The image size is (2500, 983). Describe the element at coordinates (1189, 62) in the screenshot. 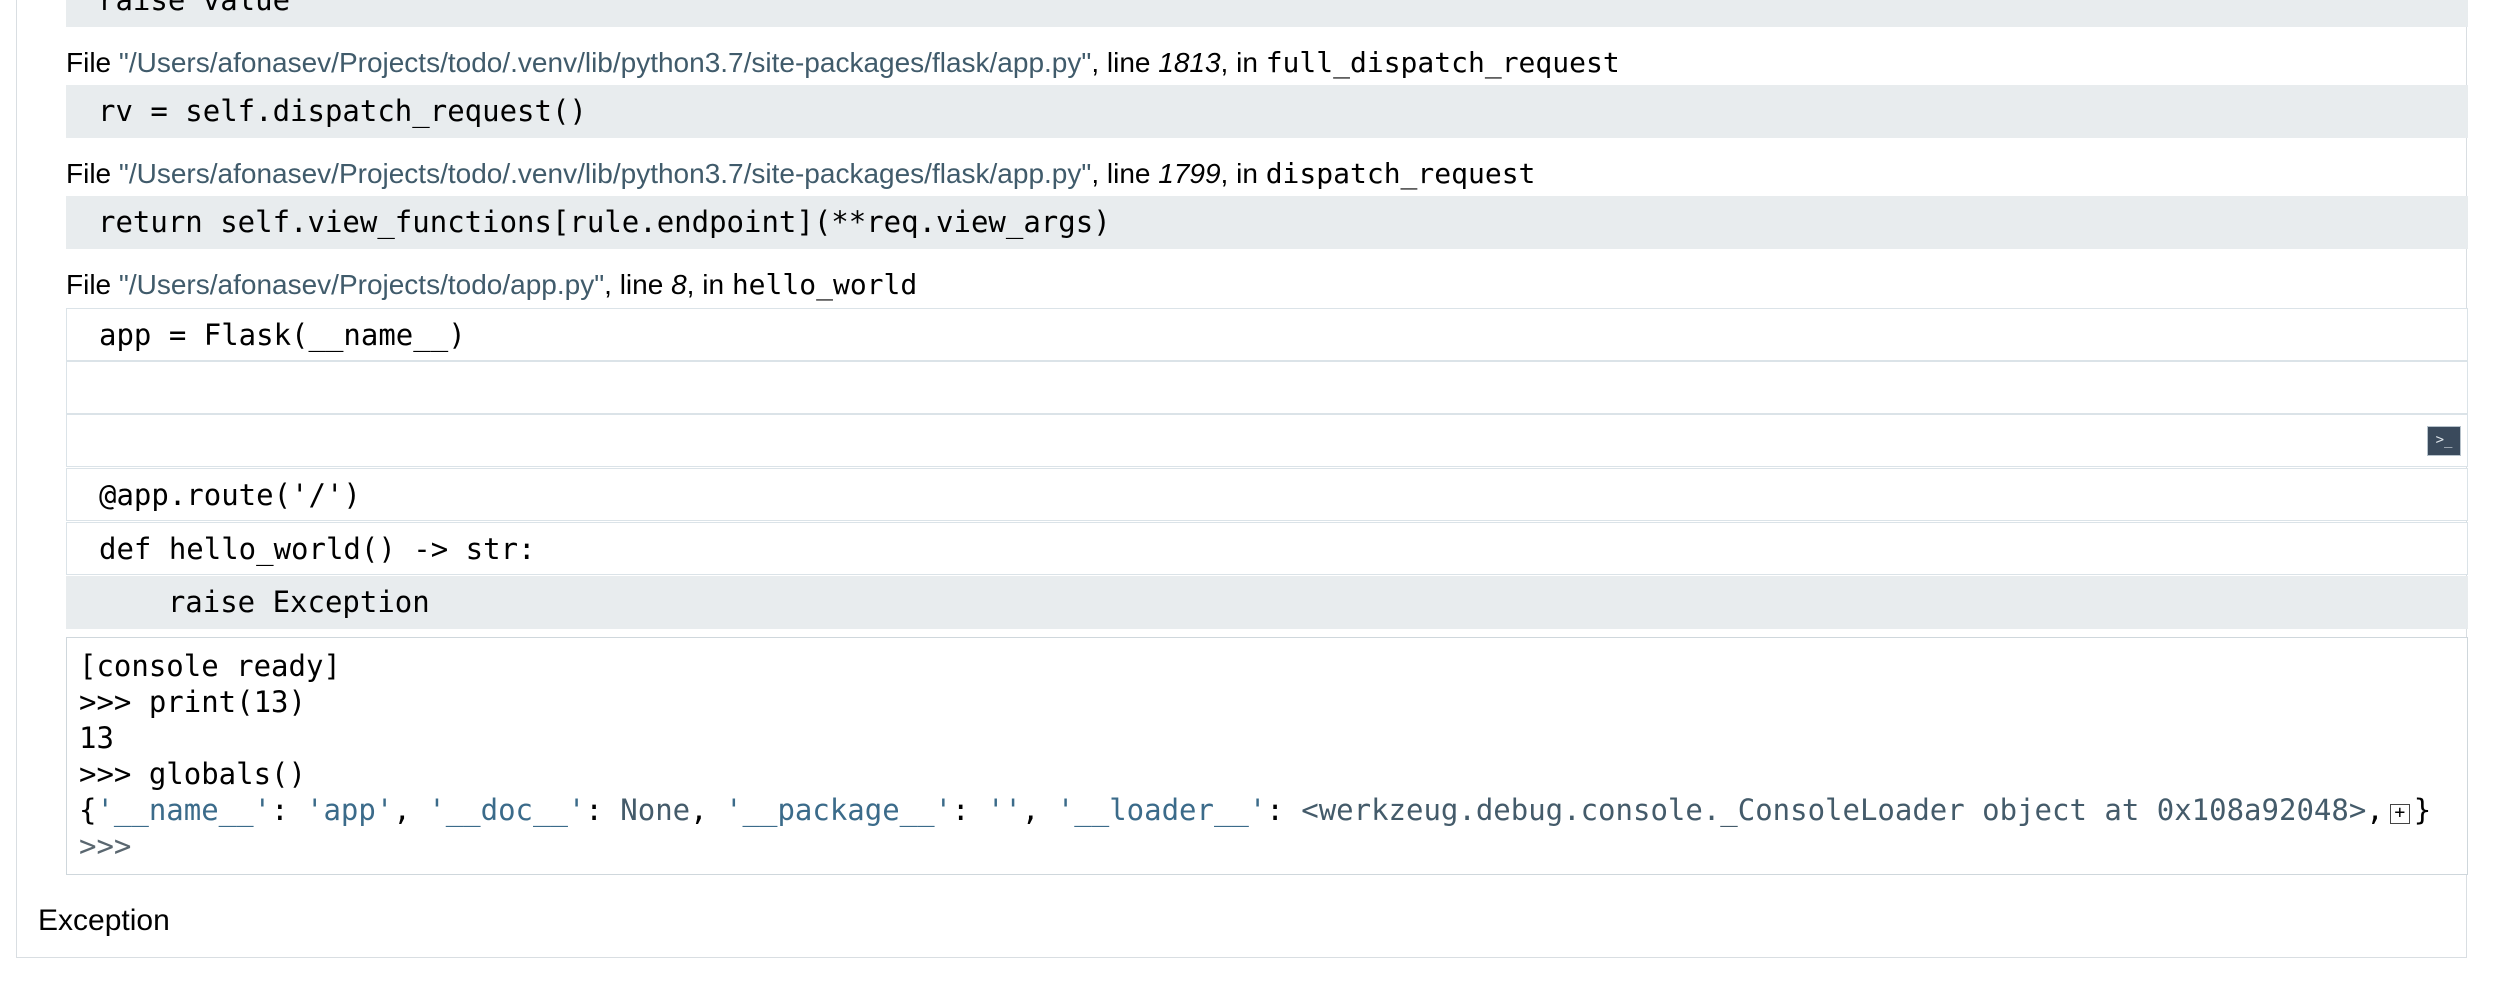

I see `line-number: 1813` at that location.